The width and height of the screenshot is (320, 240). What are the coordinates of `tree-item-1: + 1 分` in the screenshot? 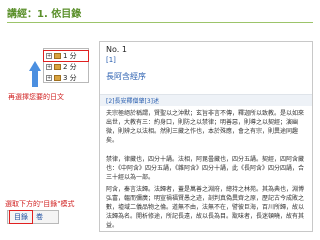 It's located at (66, 56).